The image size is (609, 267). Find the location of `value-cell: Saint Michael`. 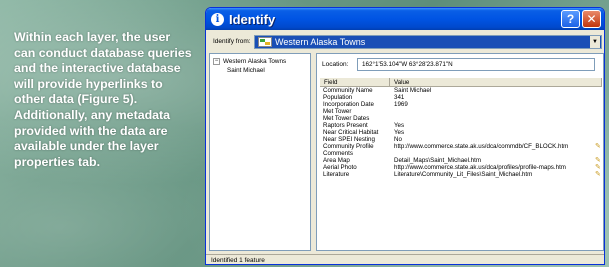

value-cell: Saint Michael is located at coordinates (496, 90).